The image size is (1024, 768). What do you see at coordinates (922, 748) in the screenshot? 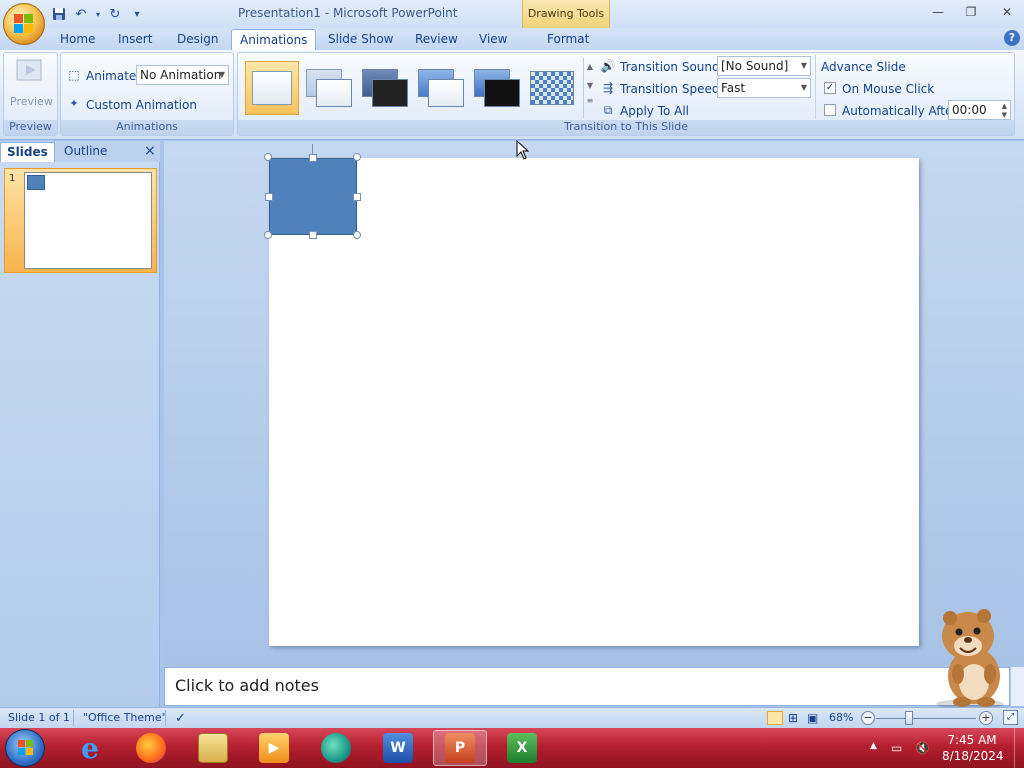
I see `volume-muted-icon: 🔇` at bounding box center [922, 748].